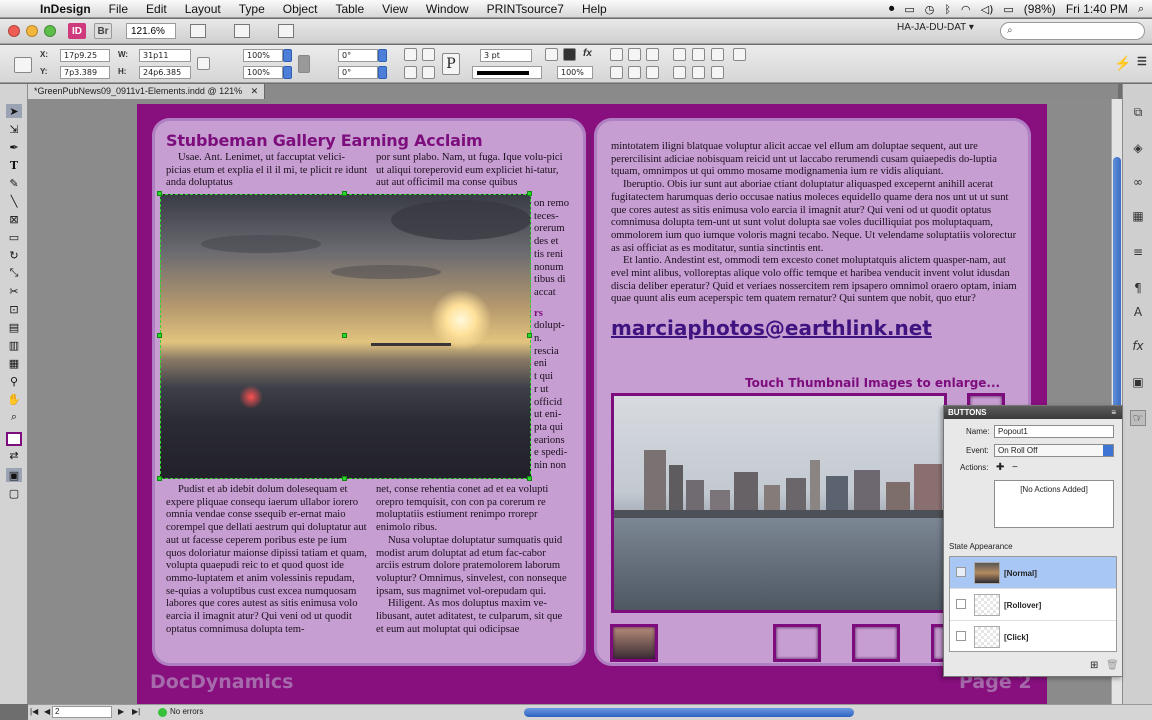 This screenshot has height=720, width=1152. What do you see at coordinates (947, 9) in the screenshot?
I see `bluetooth-icon: ᛒ` at bounding box center [947, 9].